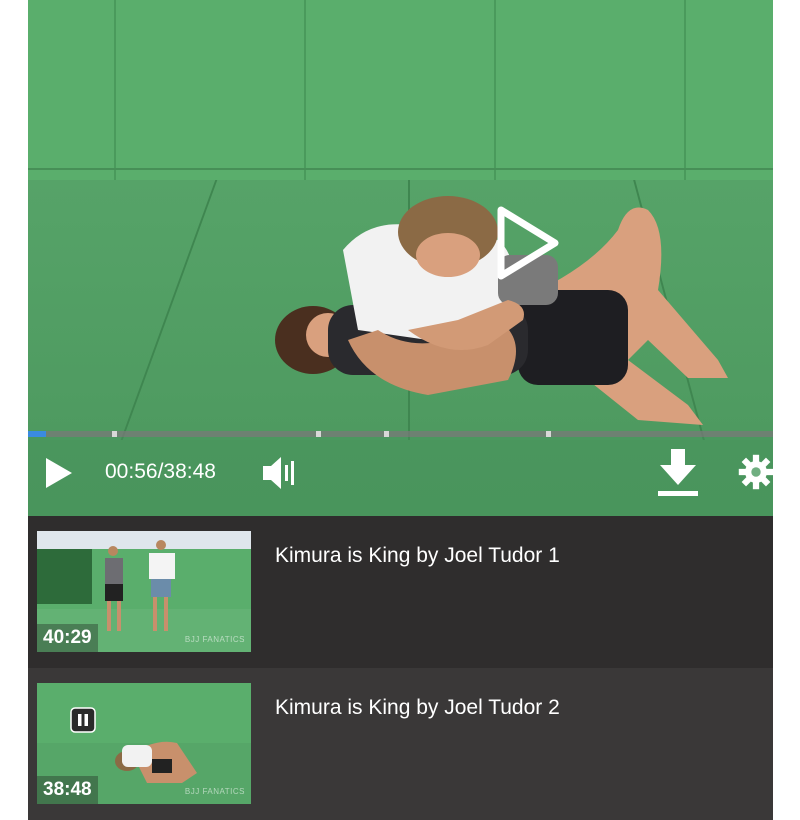 The image size is (800, 820). What do you see at coordinates (59, 473) in the screenshot?
I see `play-icon` at bounding box center [59, 473].